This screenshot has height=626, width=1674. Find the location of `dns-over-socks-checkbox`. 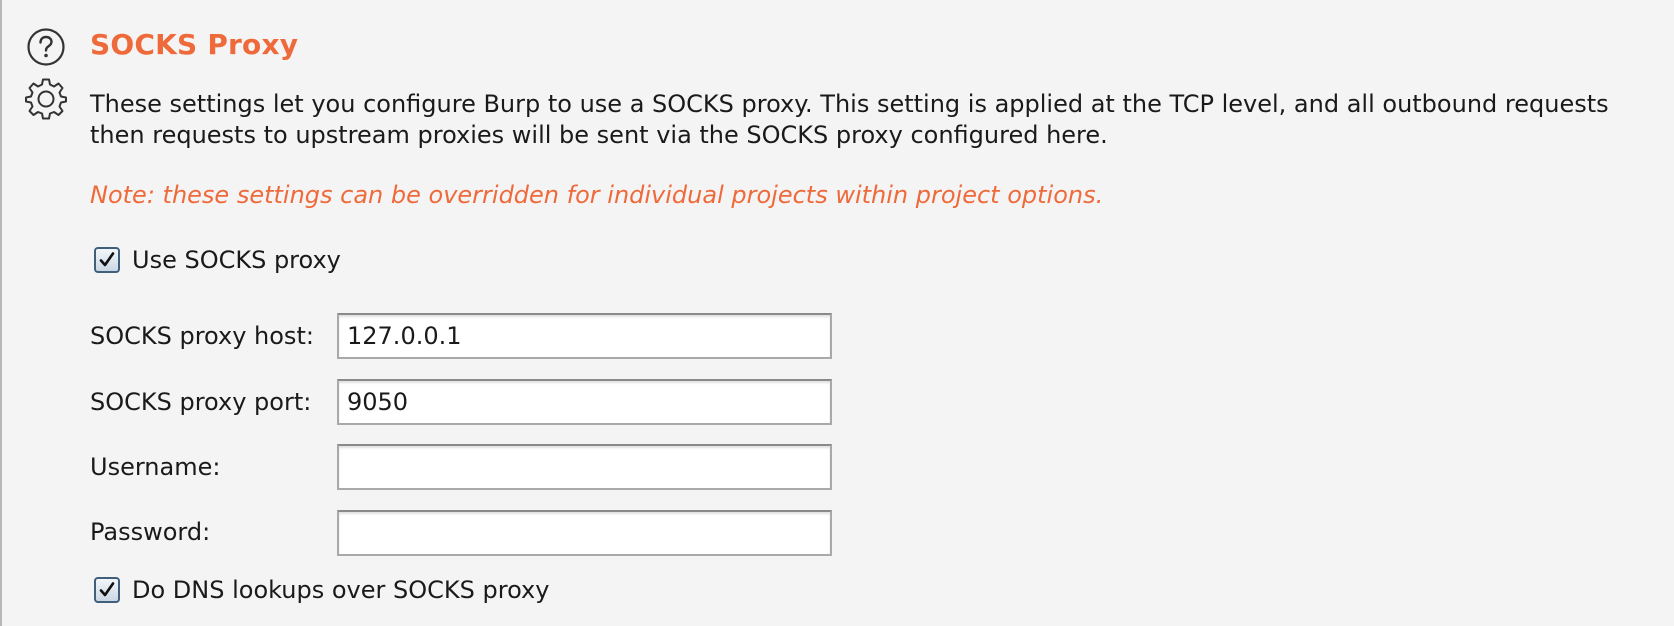

dns-over-socks-checkbox is located at coordinates (107, 590).